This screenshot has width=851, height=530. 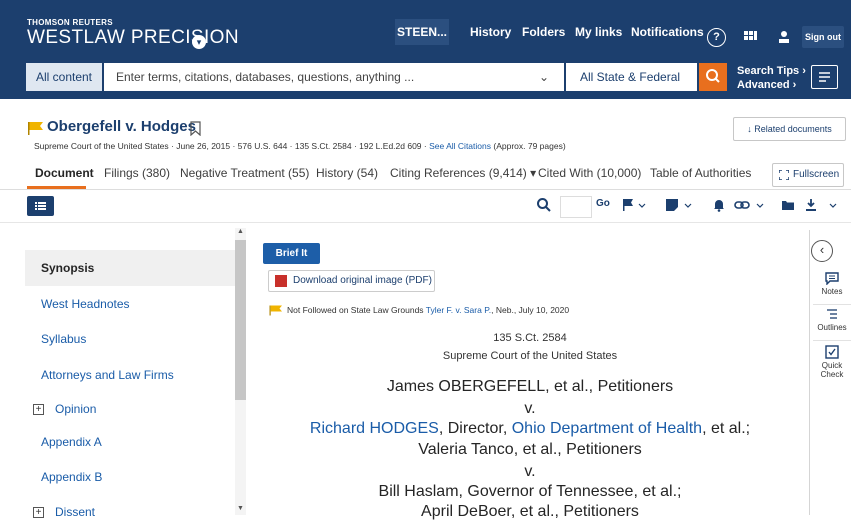 I want to click on alert-button, so click(x=719, y=208).